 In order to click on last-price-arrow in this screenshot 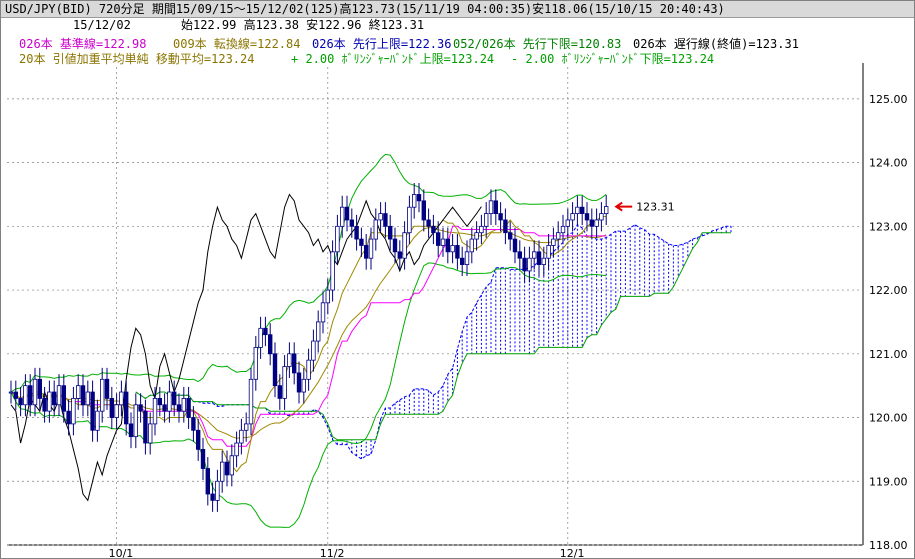, I will do `click(623, 206)`.